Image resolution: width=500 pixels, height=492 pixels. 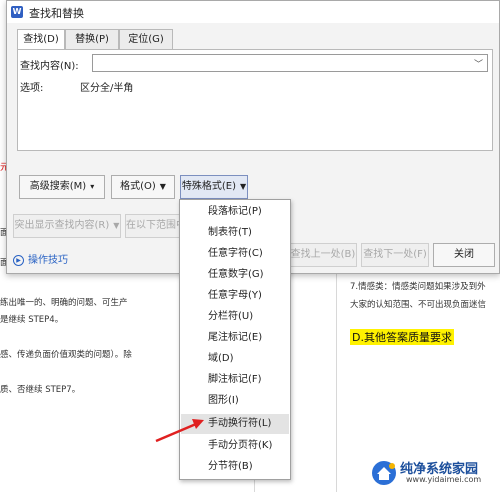 I want to click on menu-item-field: 域(D), so click(x=235, y=359).